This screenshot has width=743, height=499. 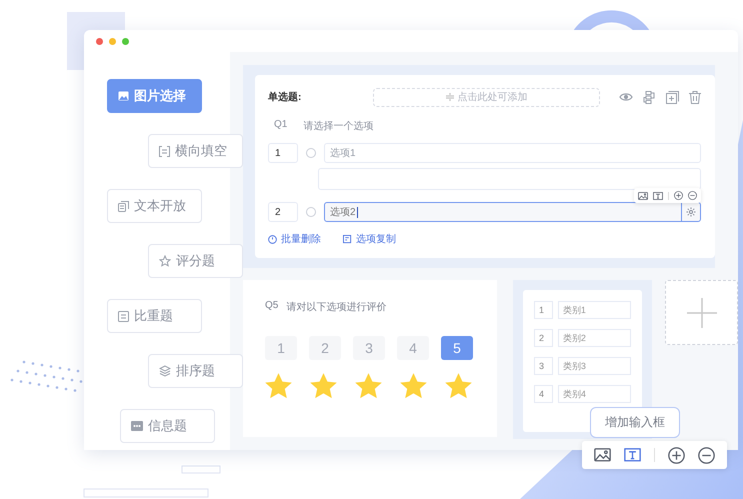 I want to click on clock-icon, so click(x=272, y=239).